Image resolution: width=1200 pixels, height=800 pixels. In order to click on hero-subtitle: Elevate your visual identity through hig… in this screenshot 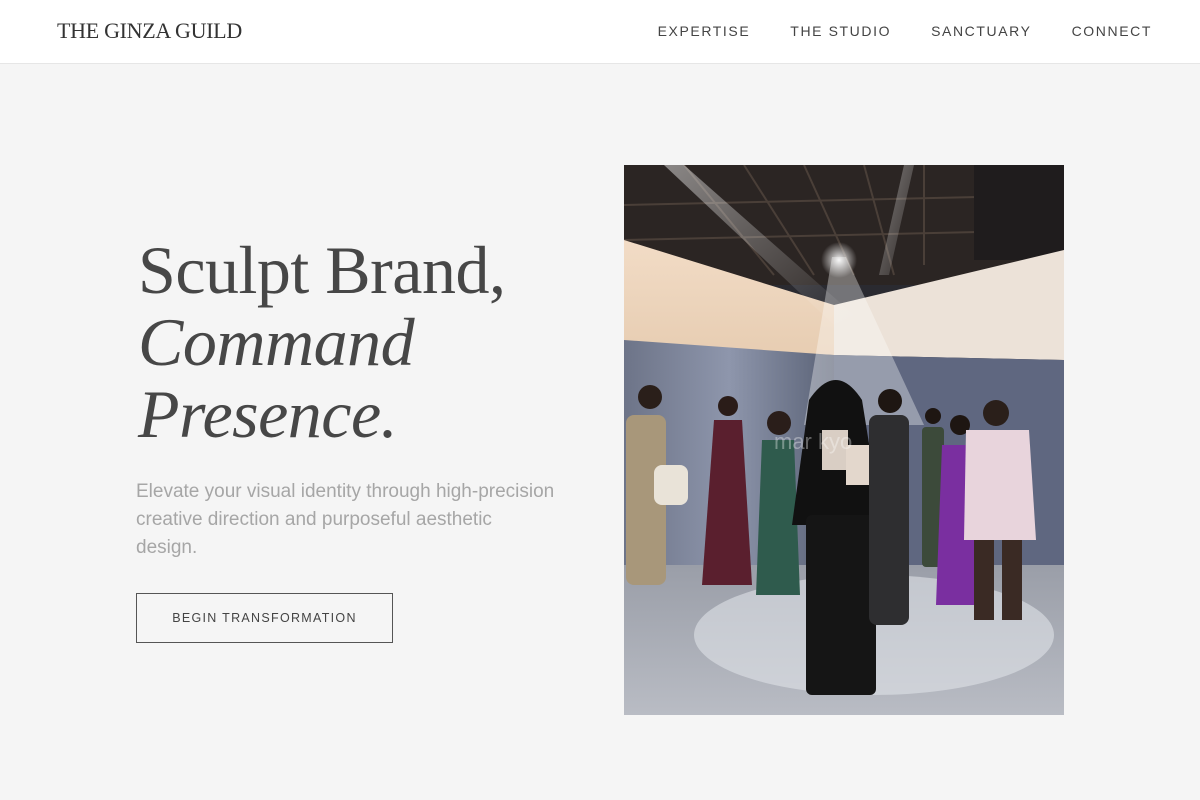, I will do `click(345, 519)`.